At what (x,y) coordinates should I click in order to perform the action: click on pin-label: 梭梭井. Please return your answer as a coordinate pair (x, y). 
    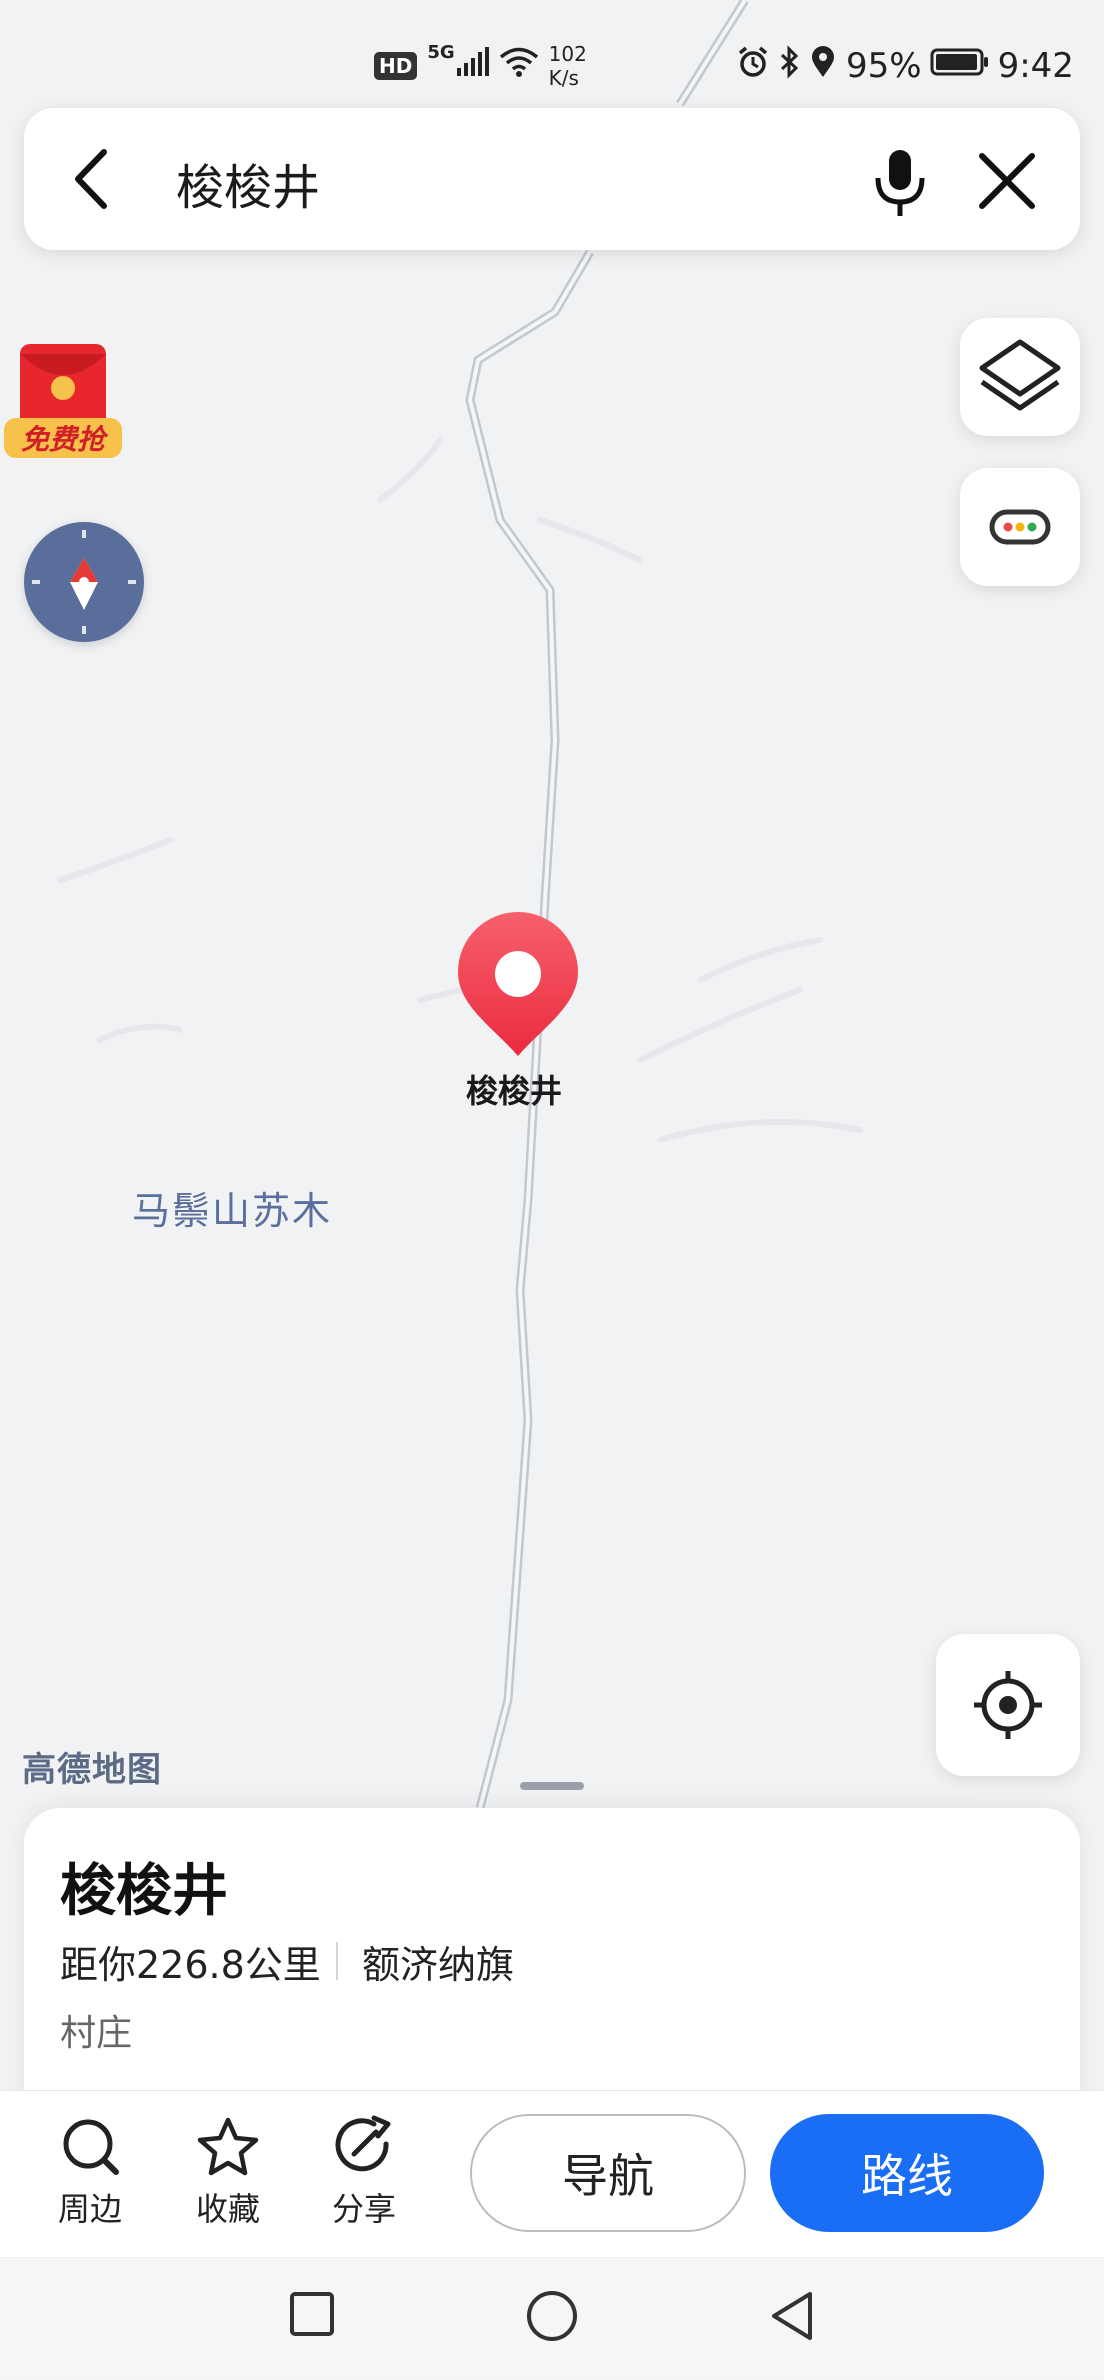
    Looking at the image, I should click on (514, 1091).